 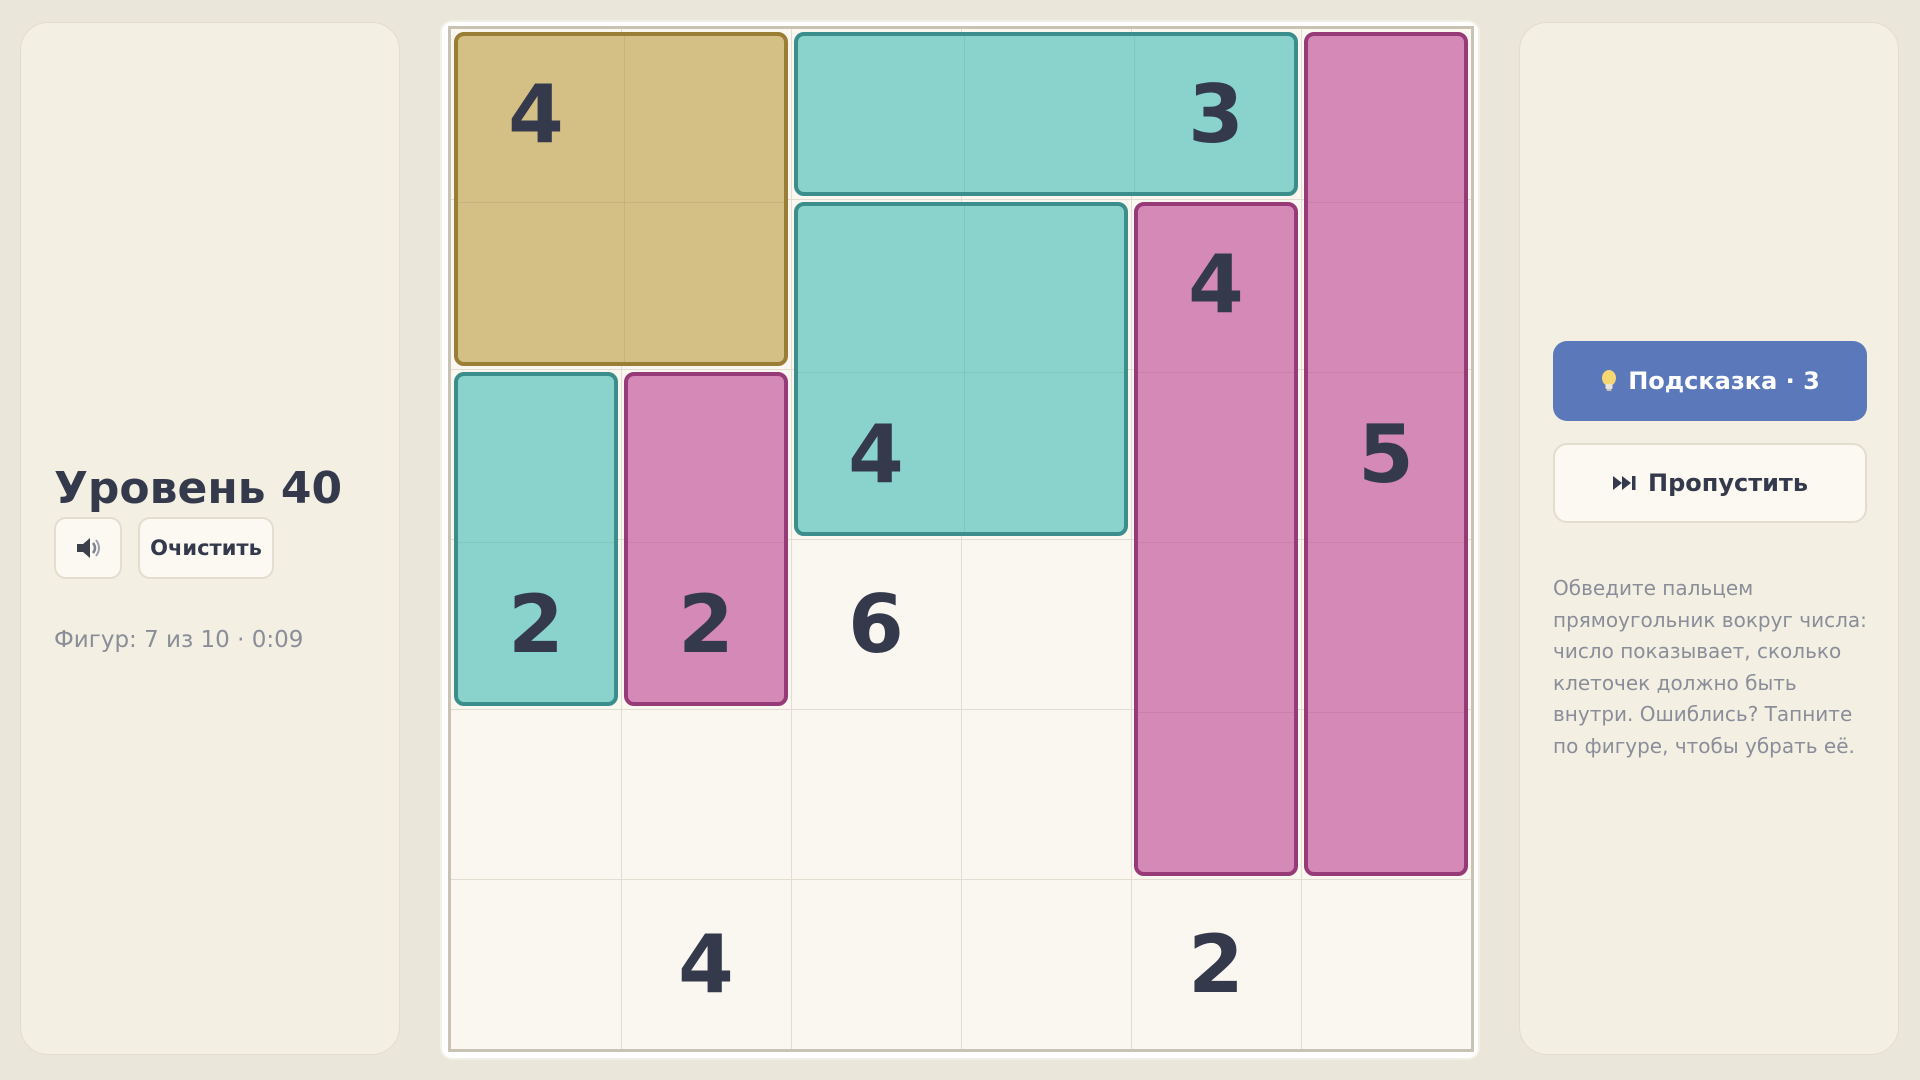 I want to click on sound-toggle-button, so click(x=88, y=548).